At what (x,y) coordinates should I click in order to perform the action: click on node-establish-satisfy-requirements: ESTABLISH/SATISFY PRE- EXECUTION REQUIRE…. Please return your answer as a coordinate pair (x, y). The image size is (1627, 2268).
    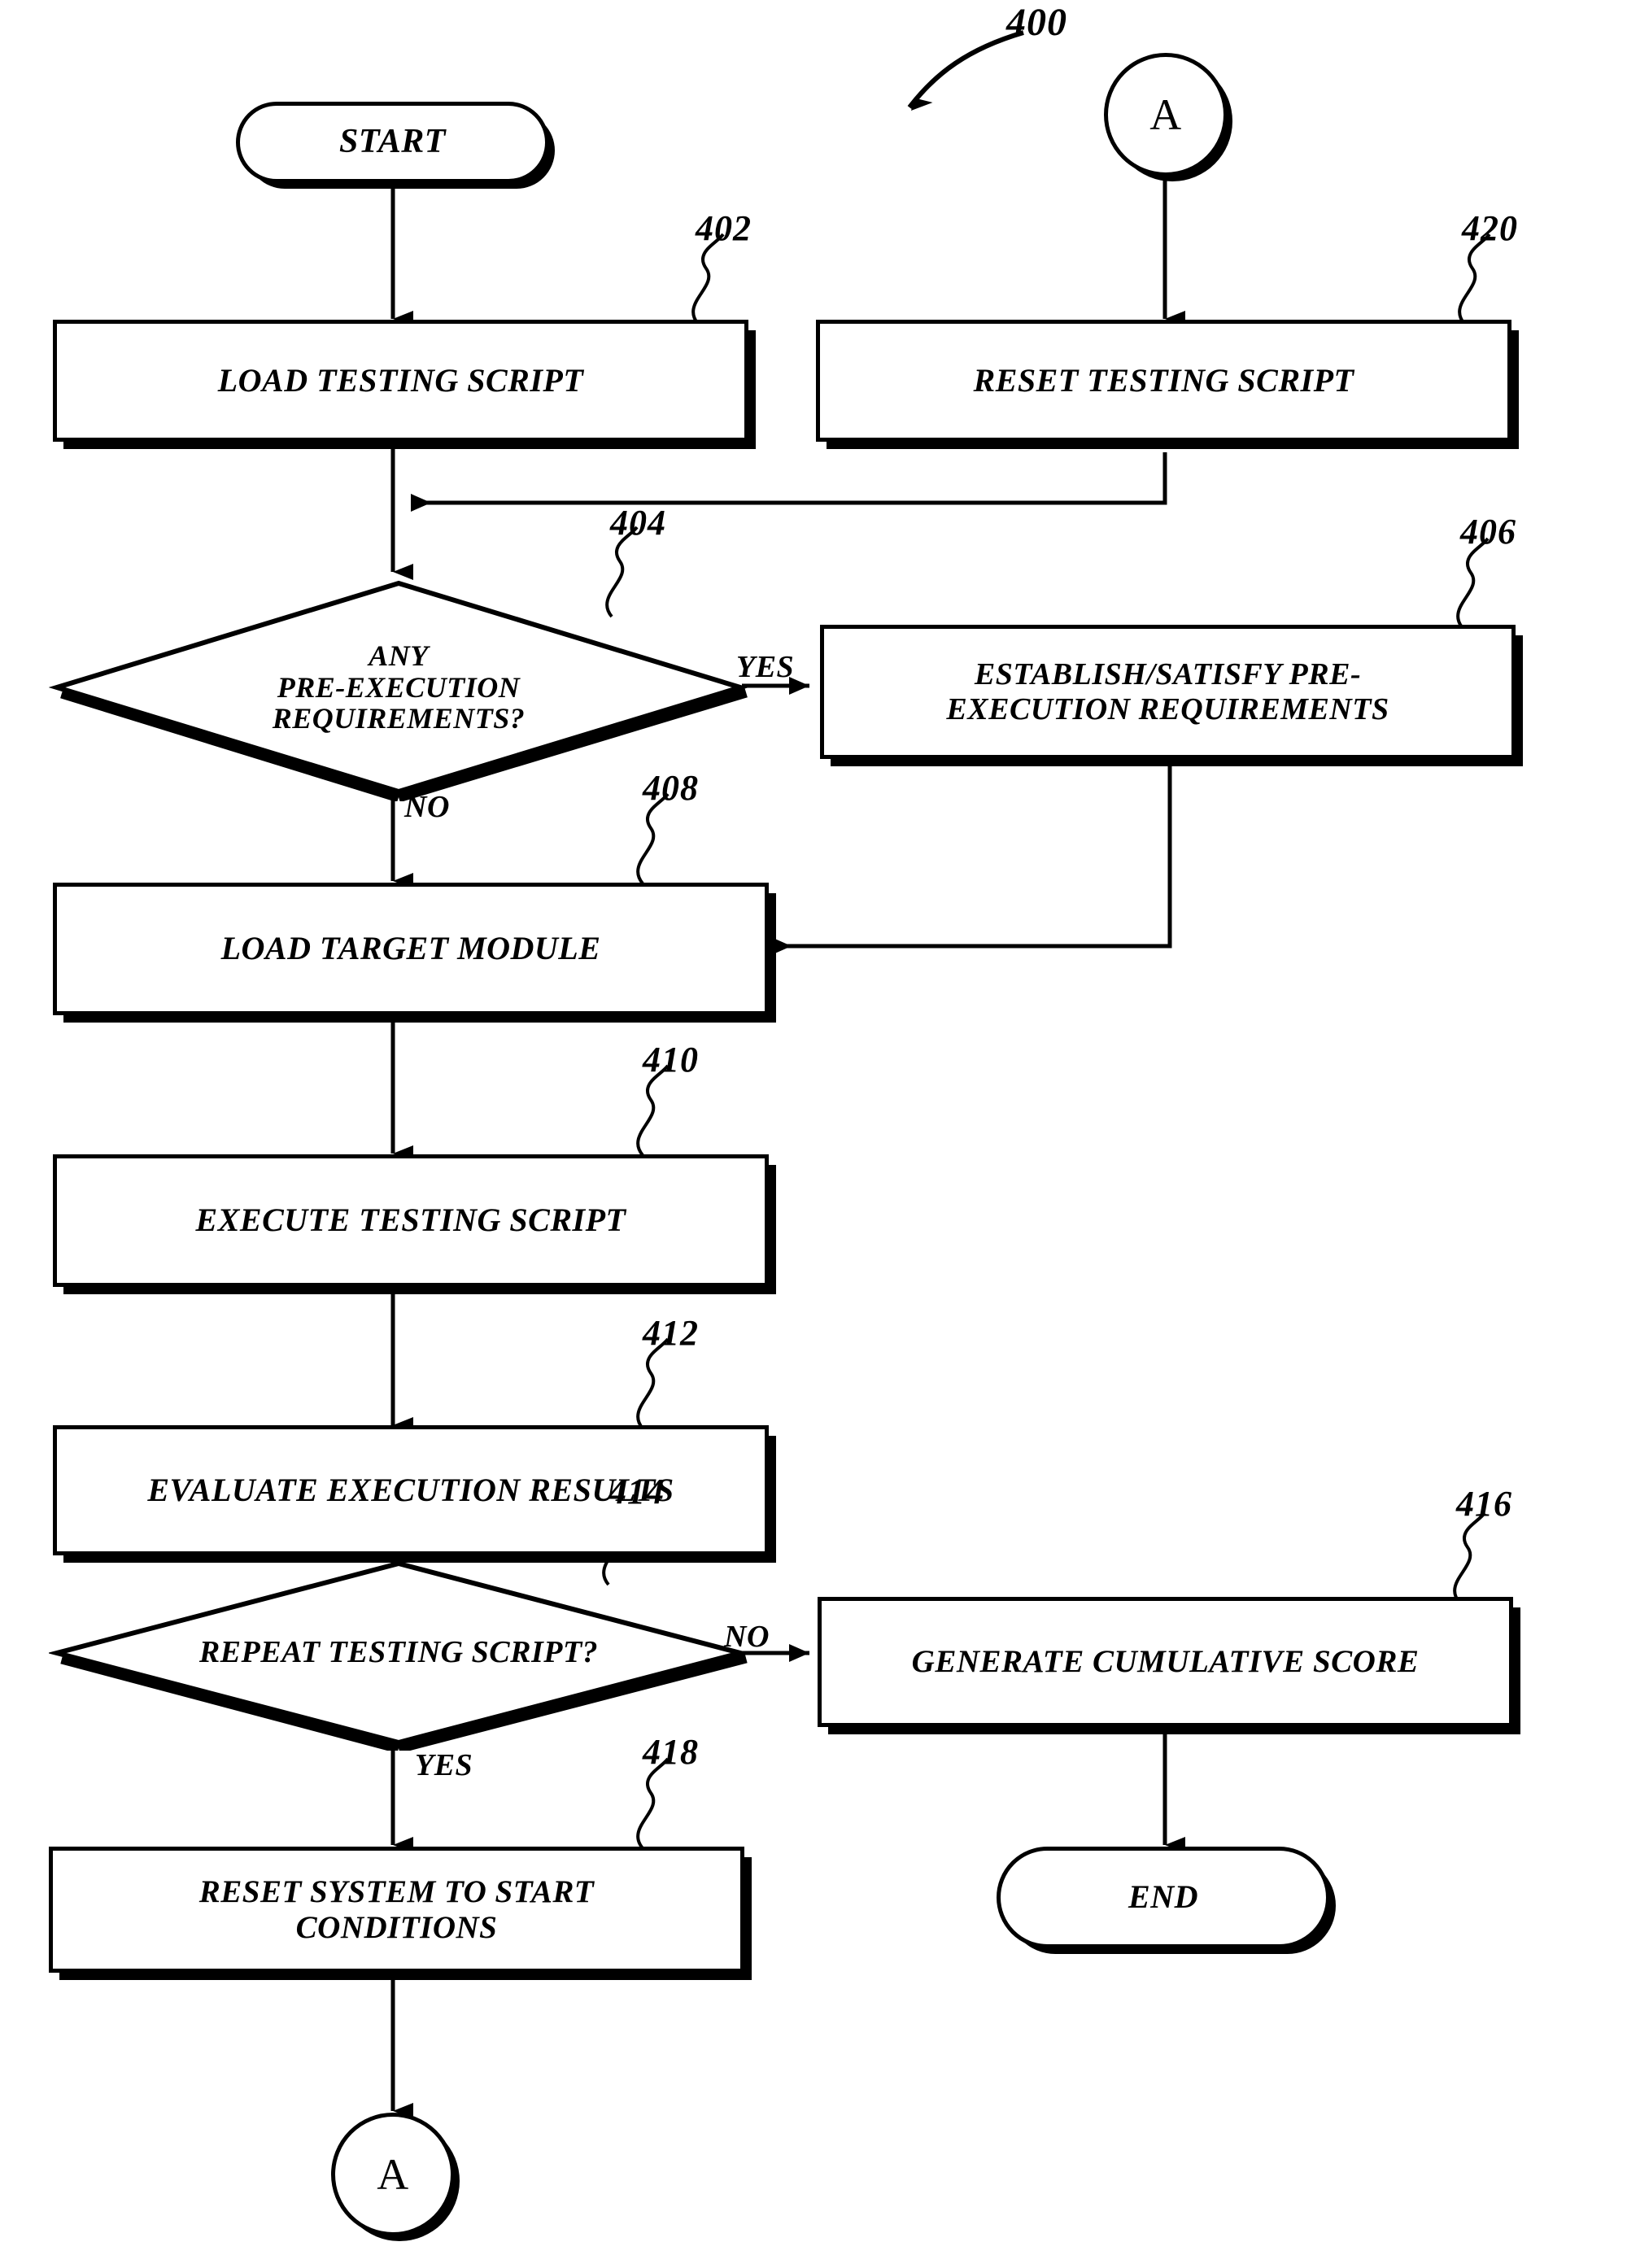
    Looking at the image, I should click on (1168, 692).